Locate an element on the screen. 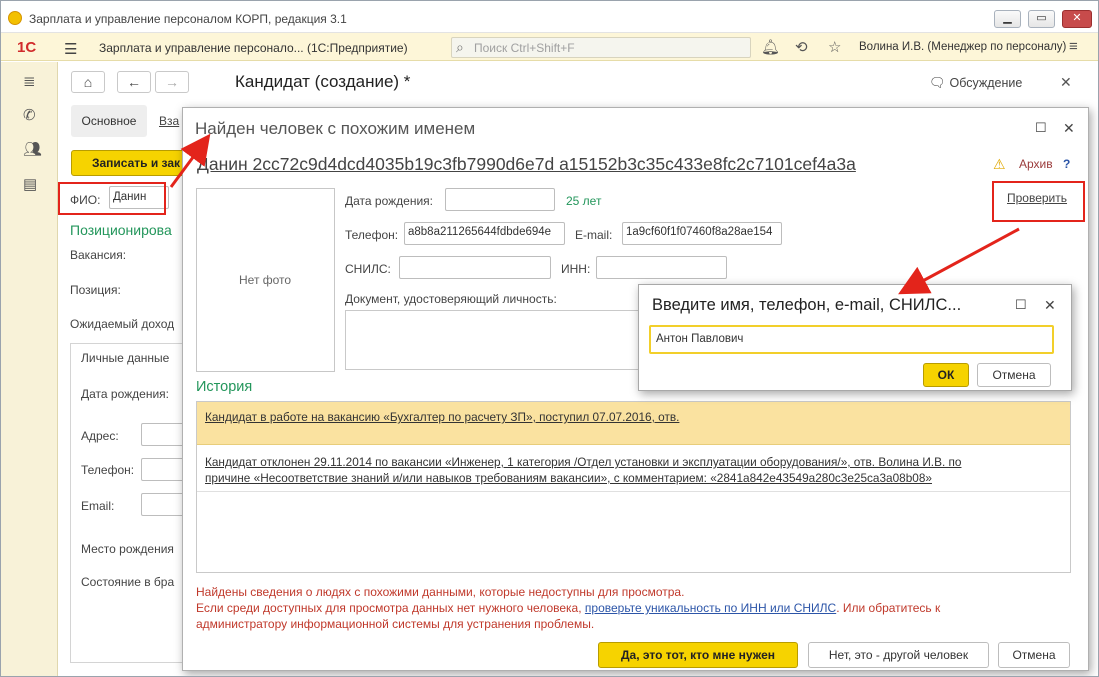 The width and height of the screenshot is (1099, 677). address-input is located at coordinates (163, 434).